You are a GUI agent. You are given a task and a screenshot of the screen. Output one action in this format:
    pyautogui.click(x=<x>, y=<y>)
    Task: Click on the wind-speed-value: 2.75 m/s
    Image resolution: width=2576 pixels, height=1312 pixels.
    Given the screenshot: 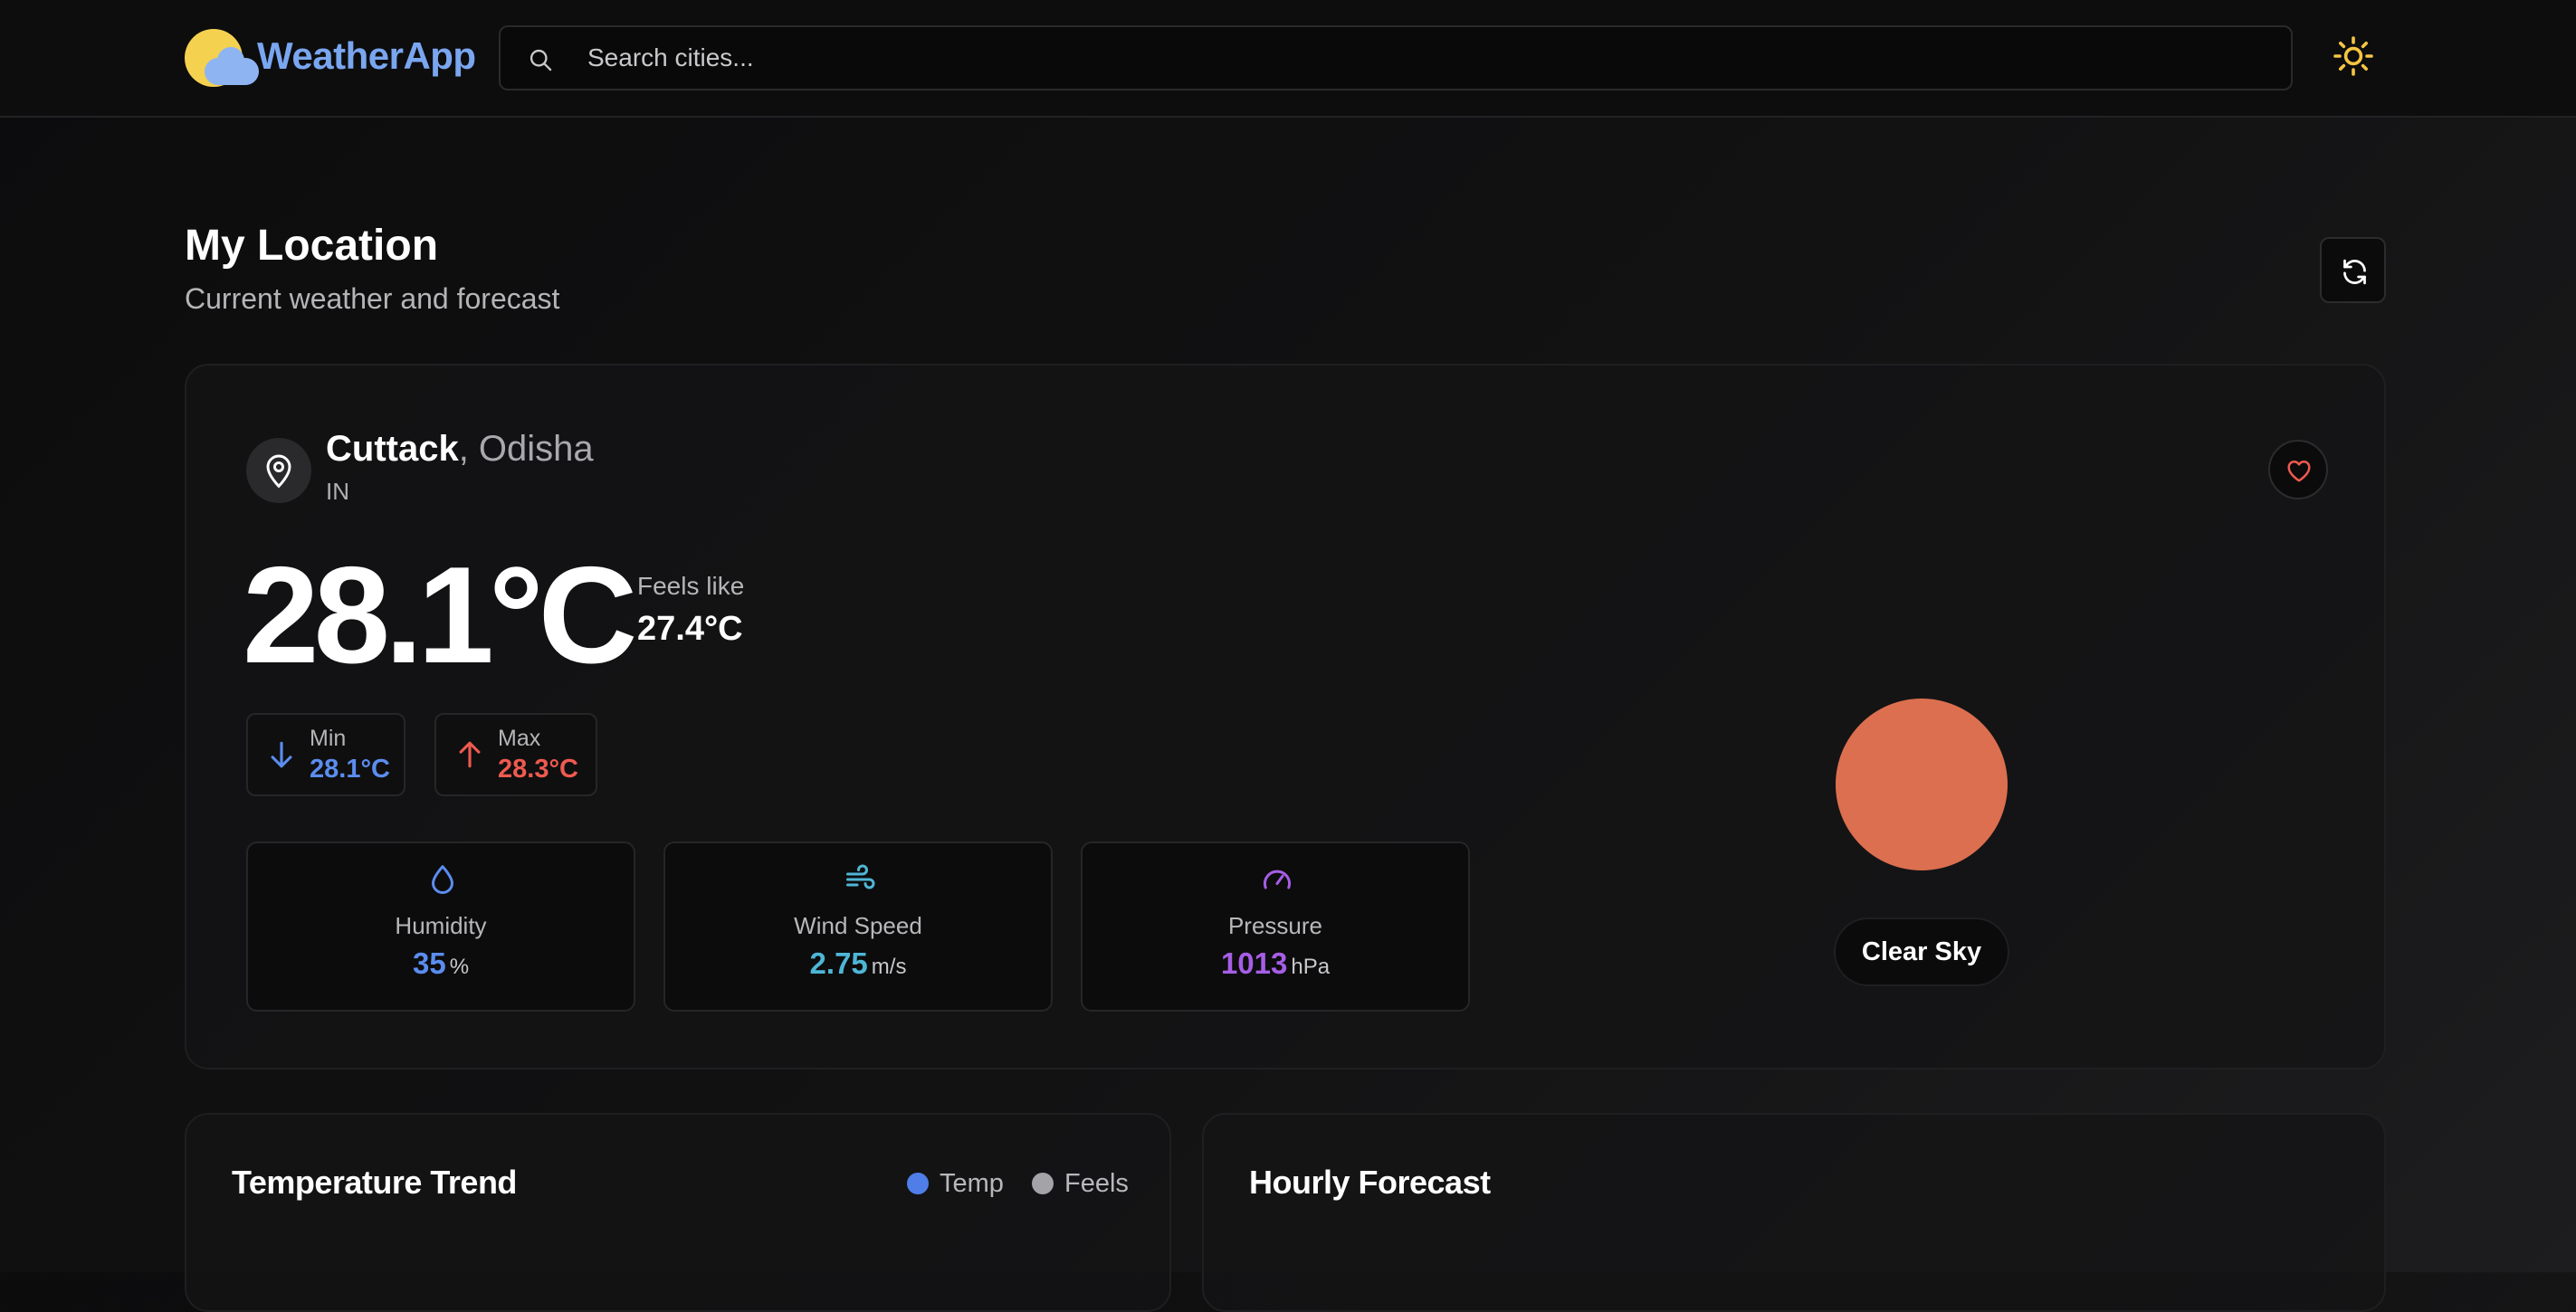 What is the action you would take?
    pyautogui.click(x=858, y=963)
    